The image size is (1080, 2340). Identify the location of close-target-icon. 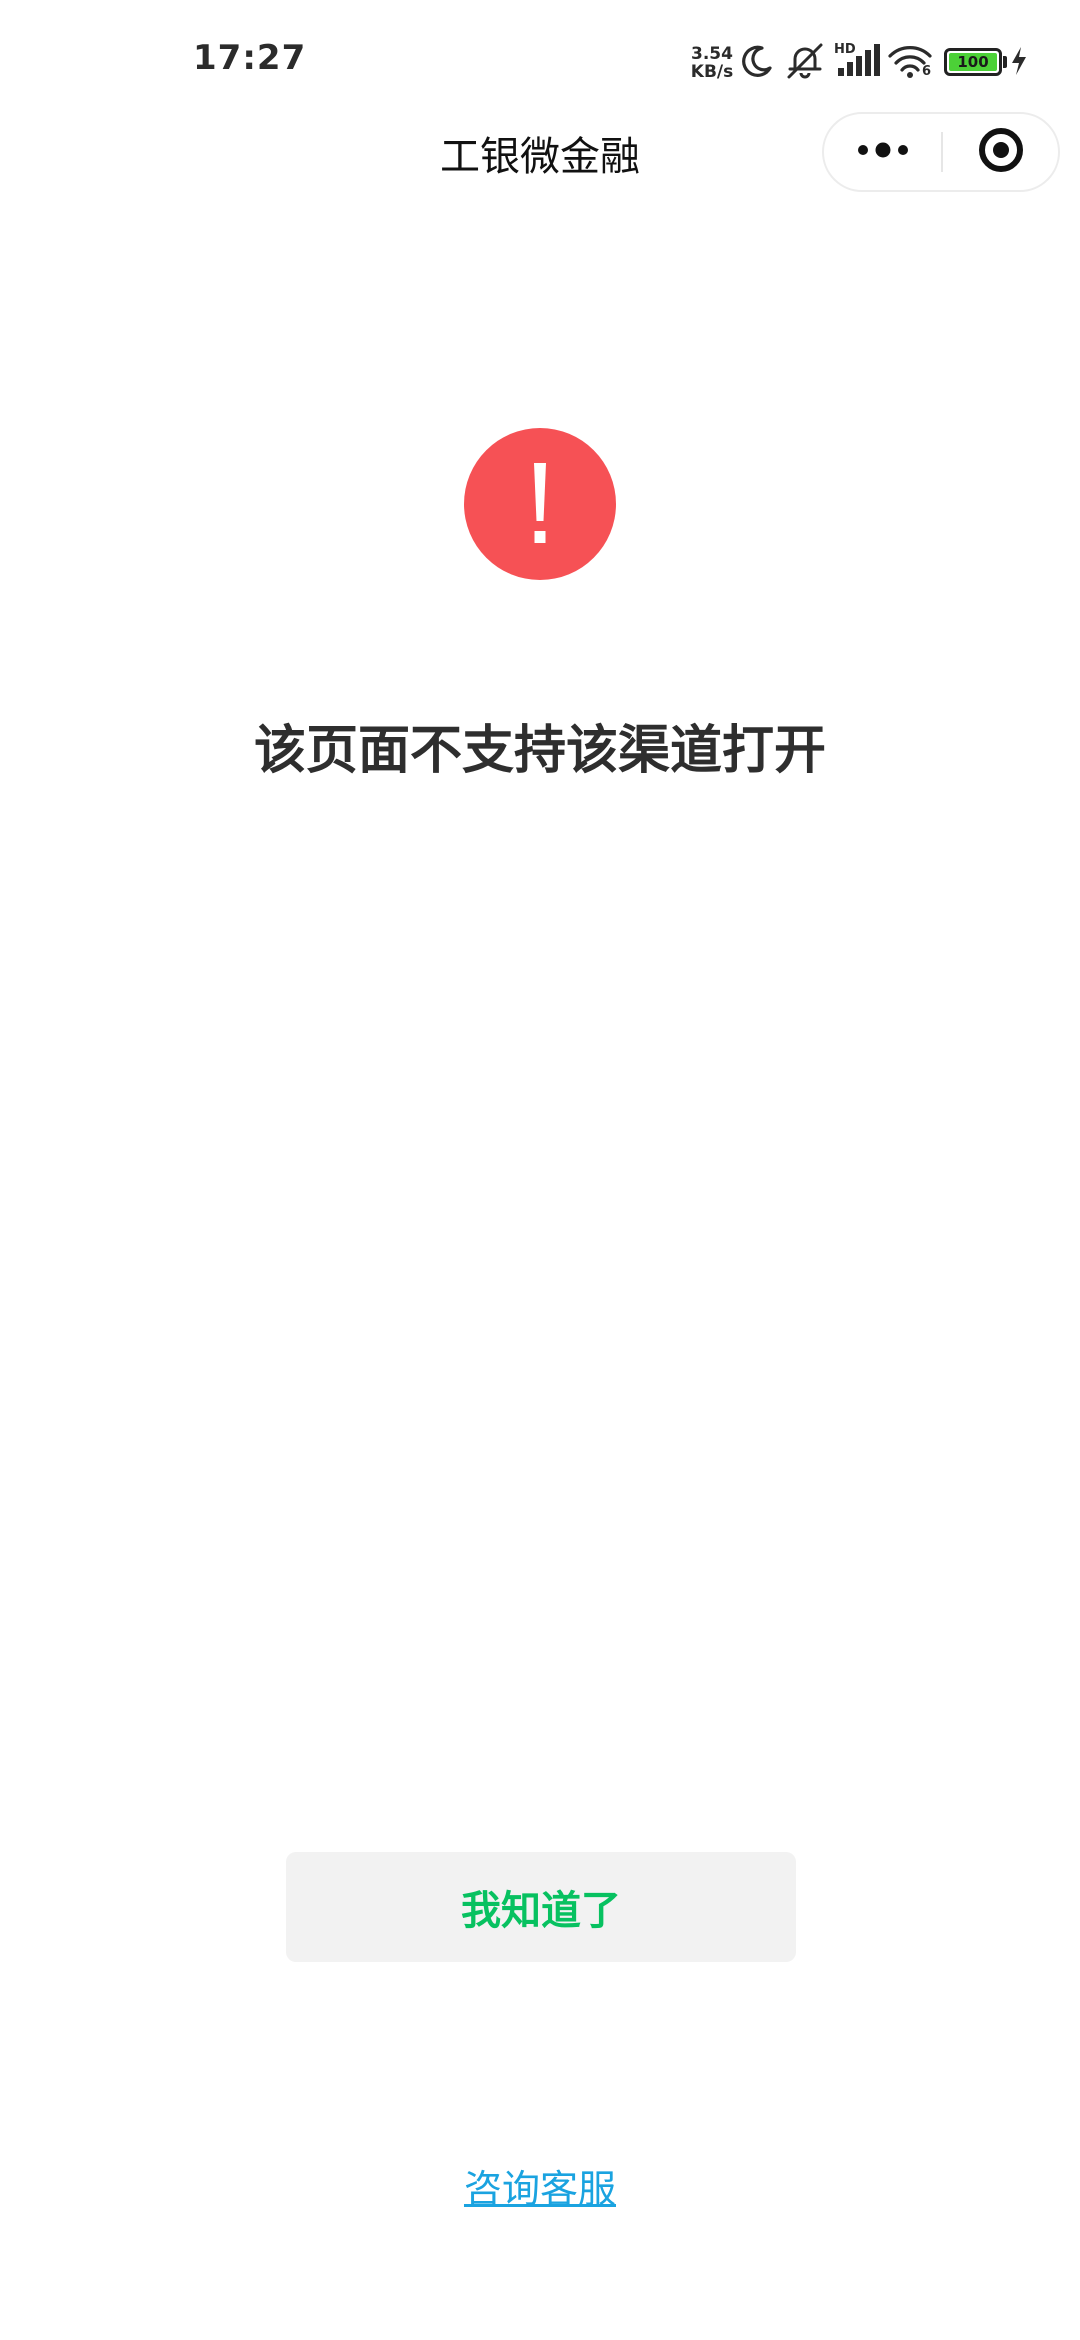
(1001, 152).